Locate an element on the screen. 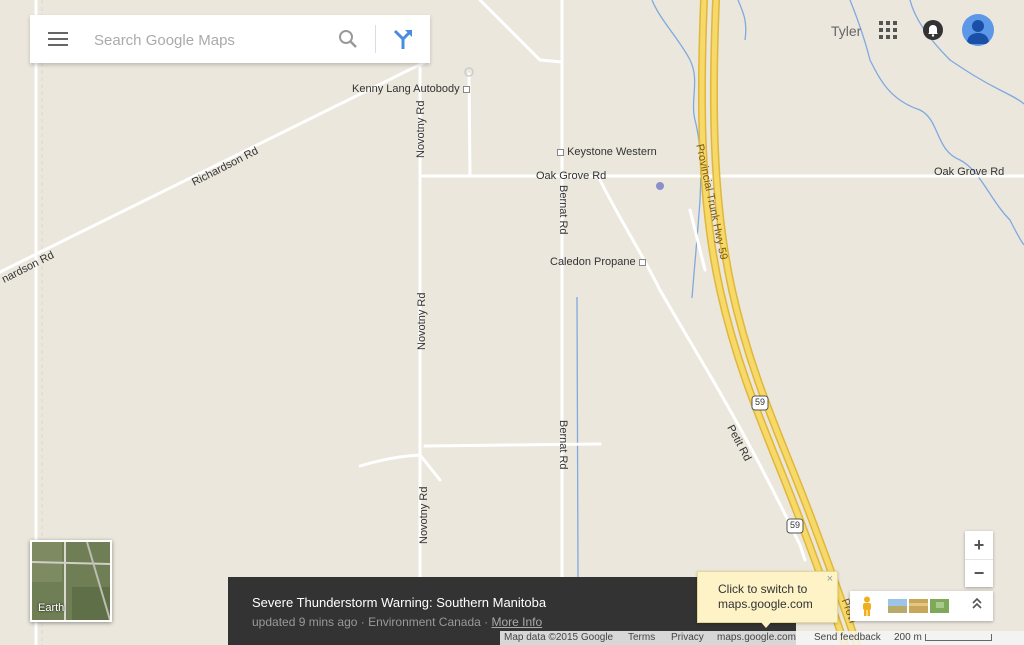  highway-shield-label-a: 59 is located at coordinates (760, 402).